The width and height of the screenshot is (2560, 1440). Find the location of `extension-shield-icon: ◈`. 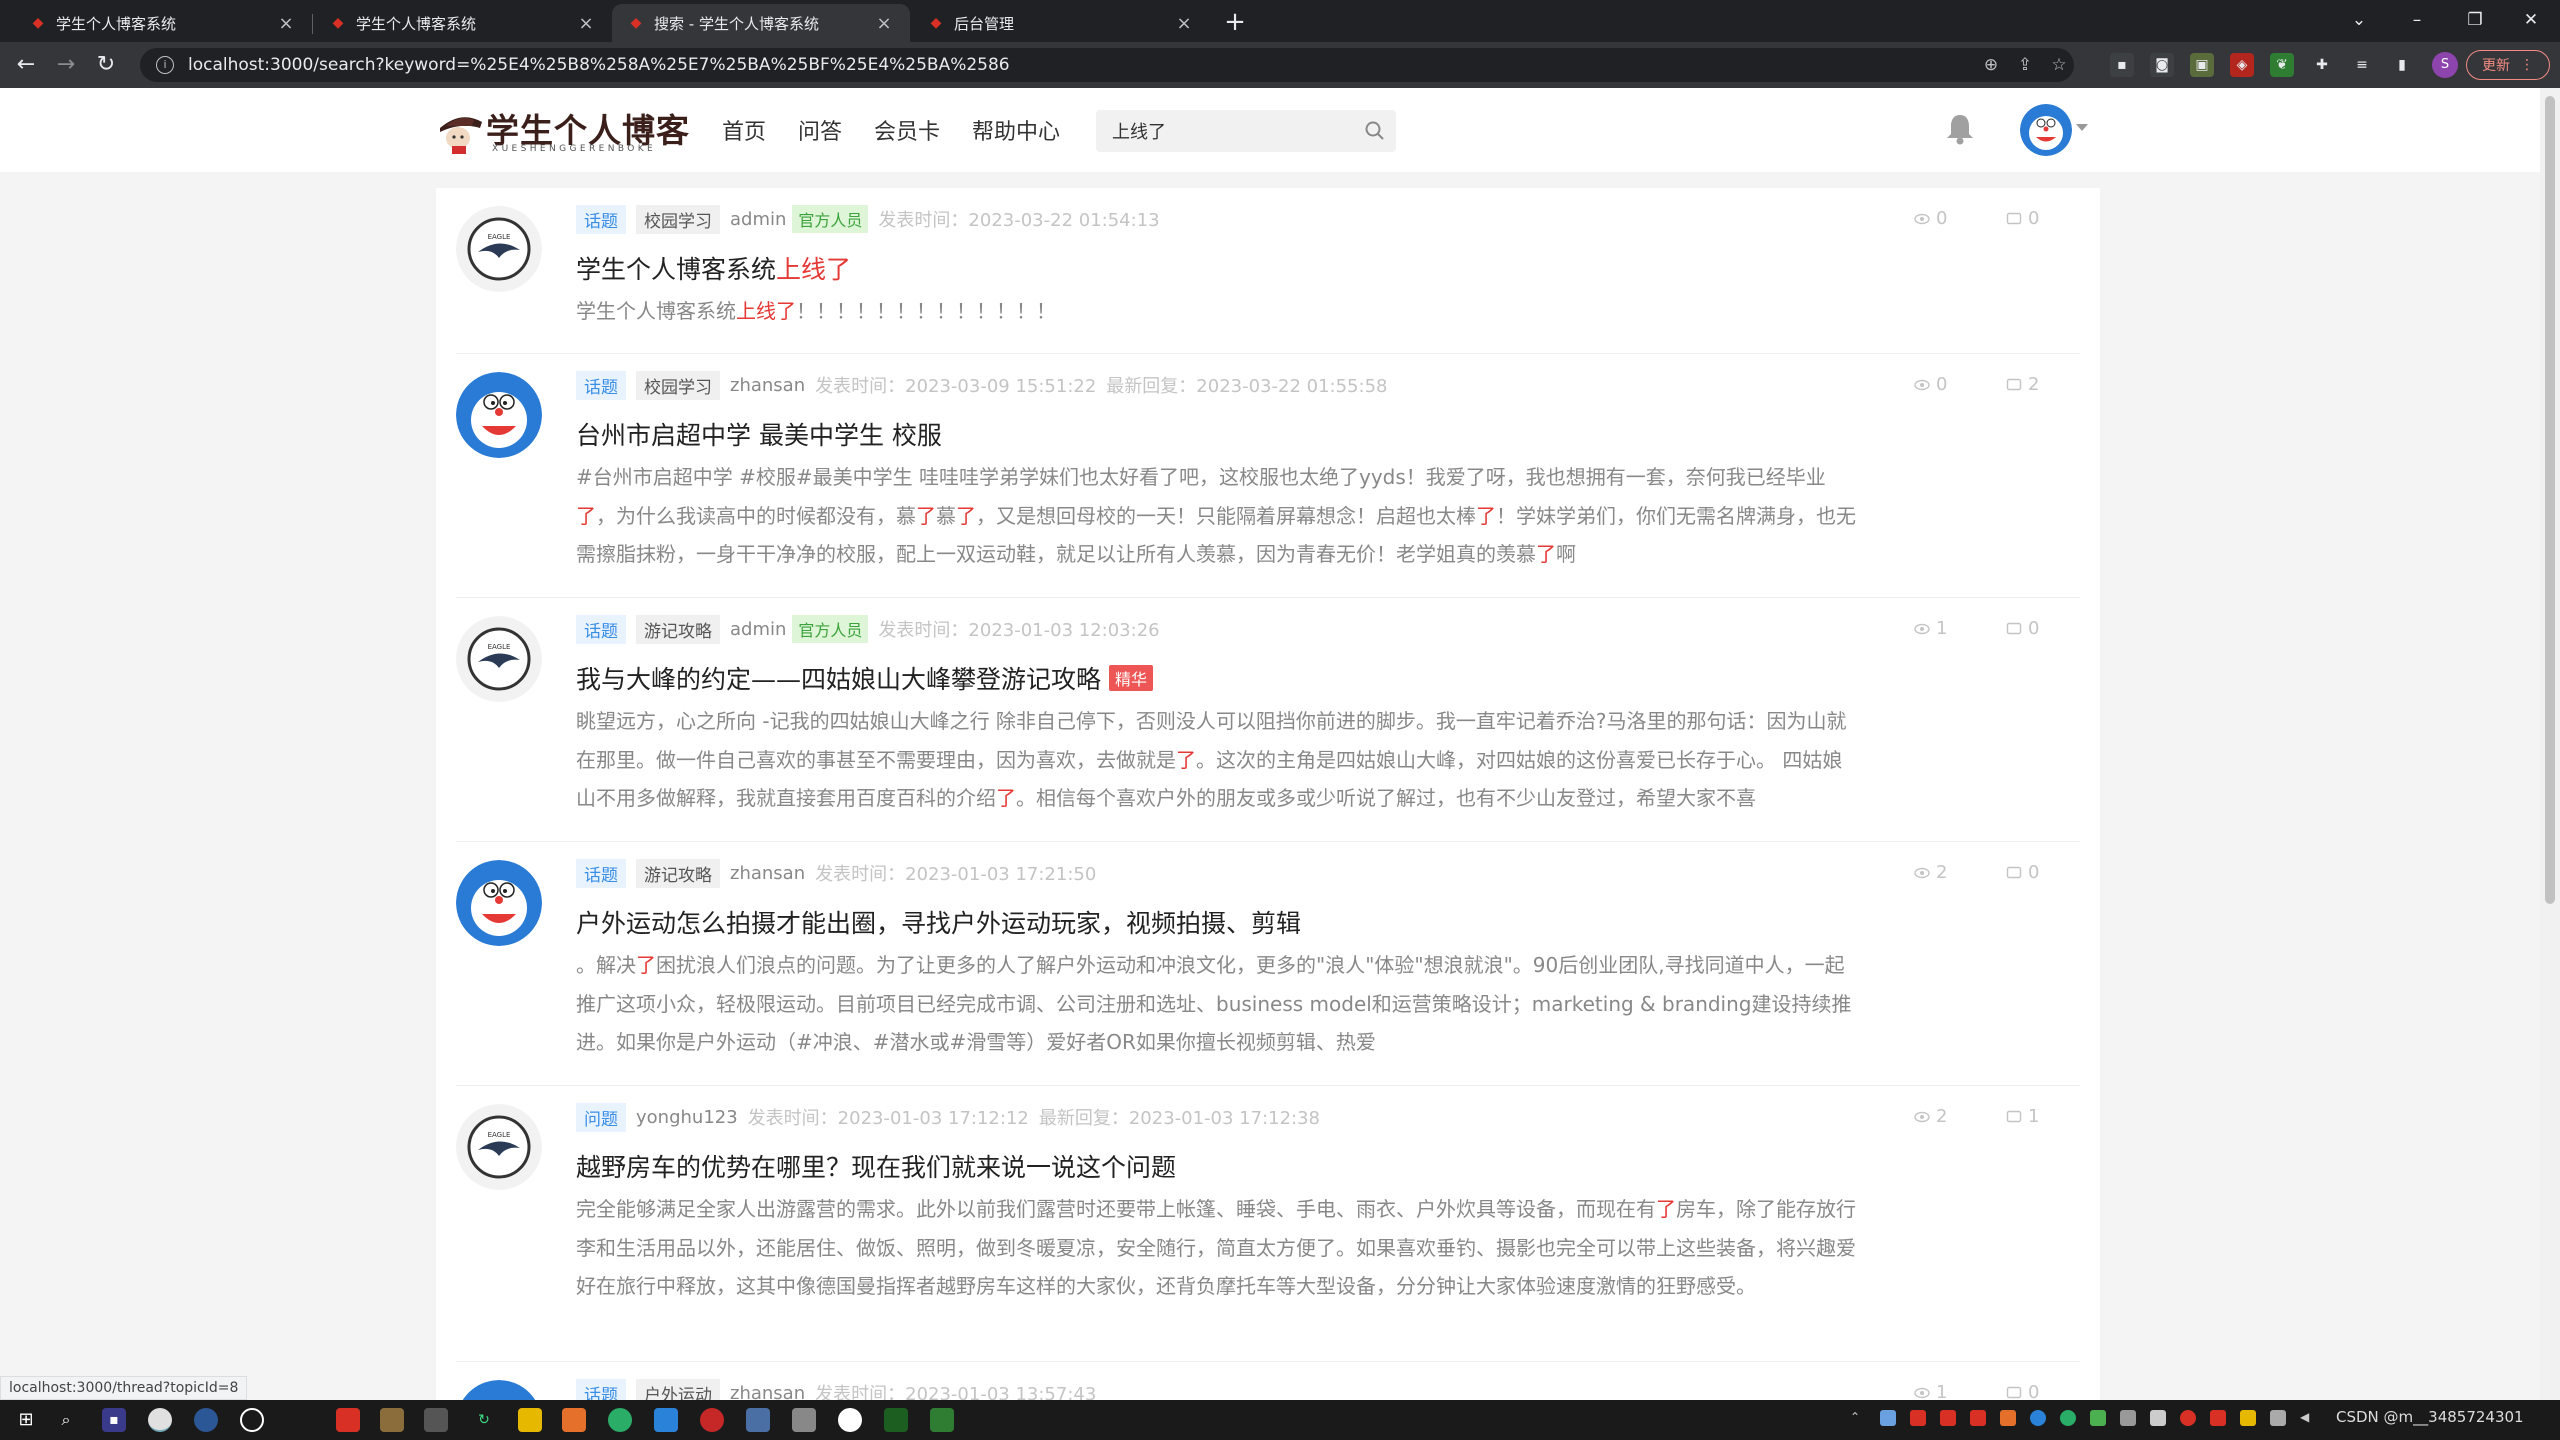

extension-shield-icon: ◈ is located at coordinates (2242, 65).